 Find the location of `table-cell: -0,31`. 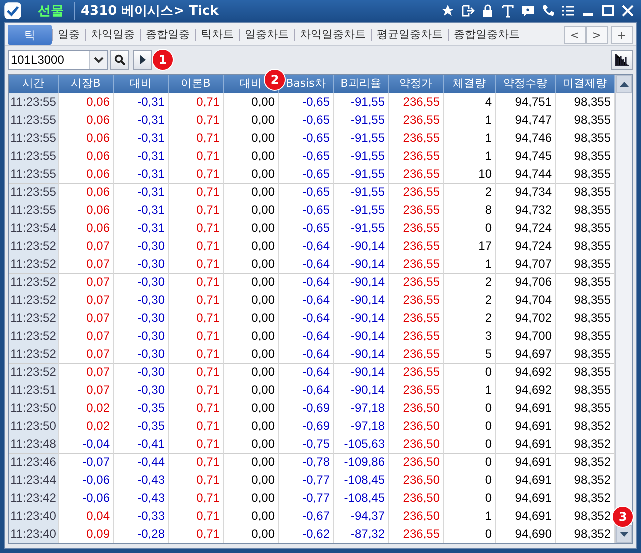

table-cell: -0,31 is located at coordinates (141, 192).